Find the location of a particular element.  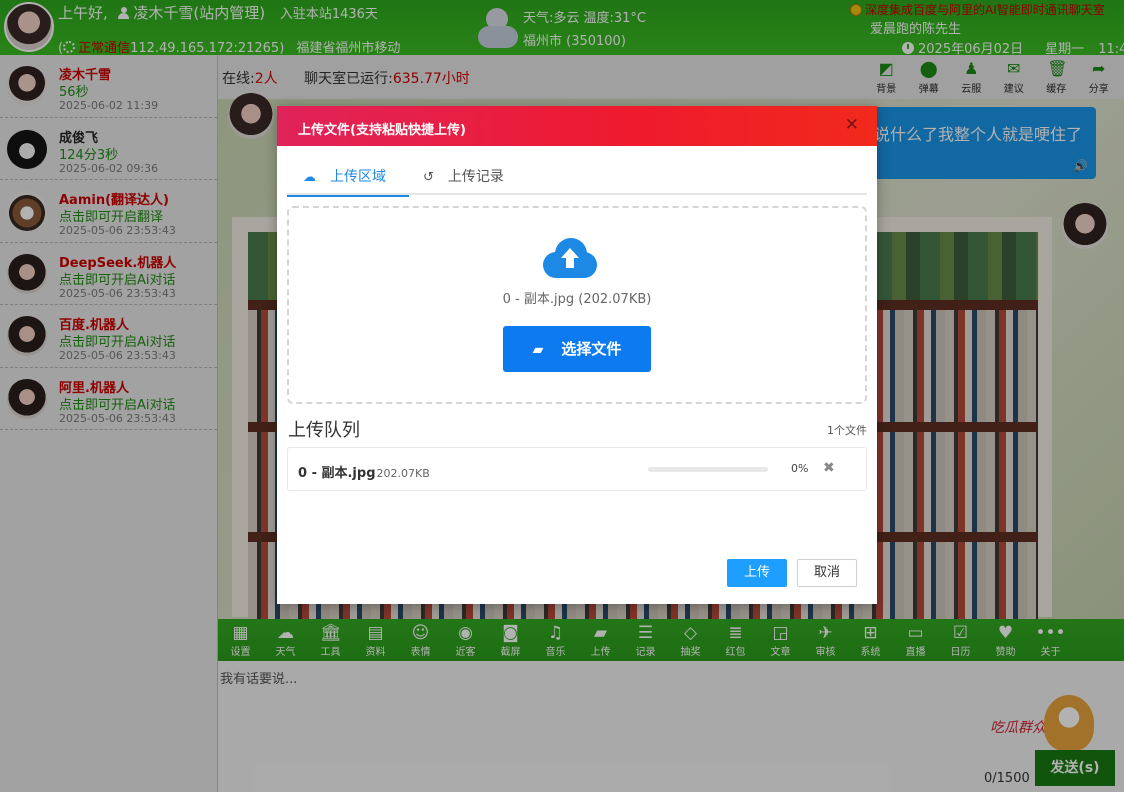

queue-item: 0 - 副本.jpg202.07KB 0% ✖ is located at coordinates (577, 469).